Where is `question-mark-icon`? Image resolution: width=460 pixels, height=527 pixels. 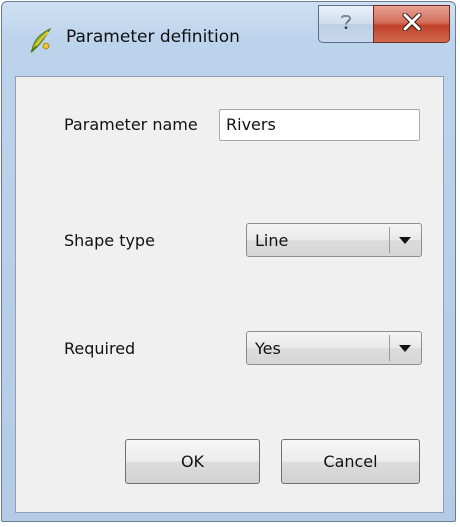 question-mark-icon is located at coordinates (346, 24).